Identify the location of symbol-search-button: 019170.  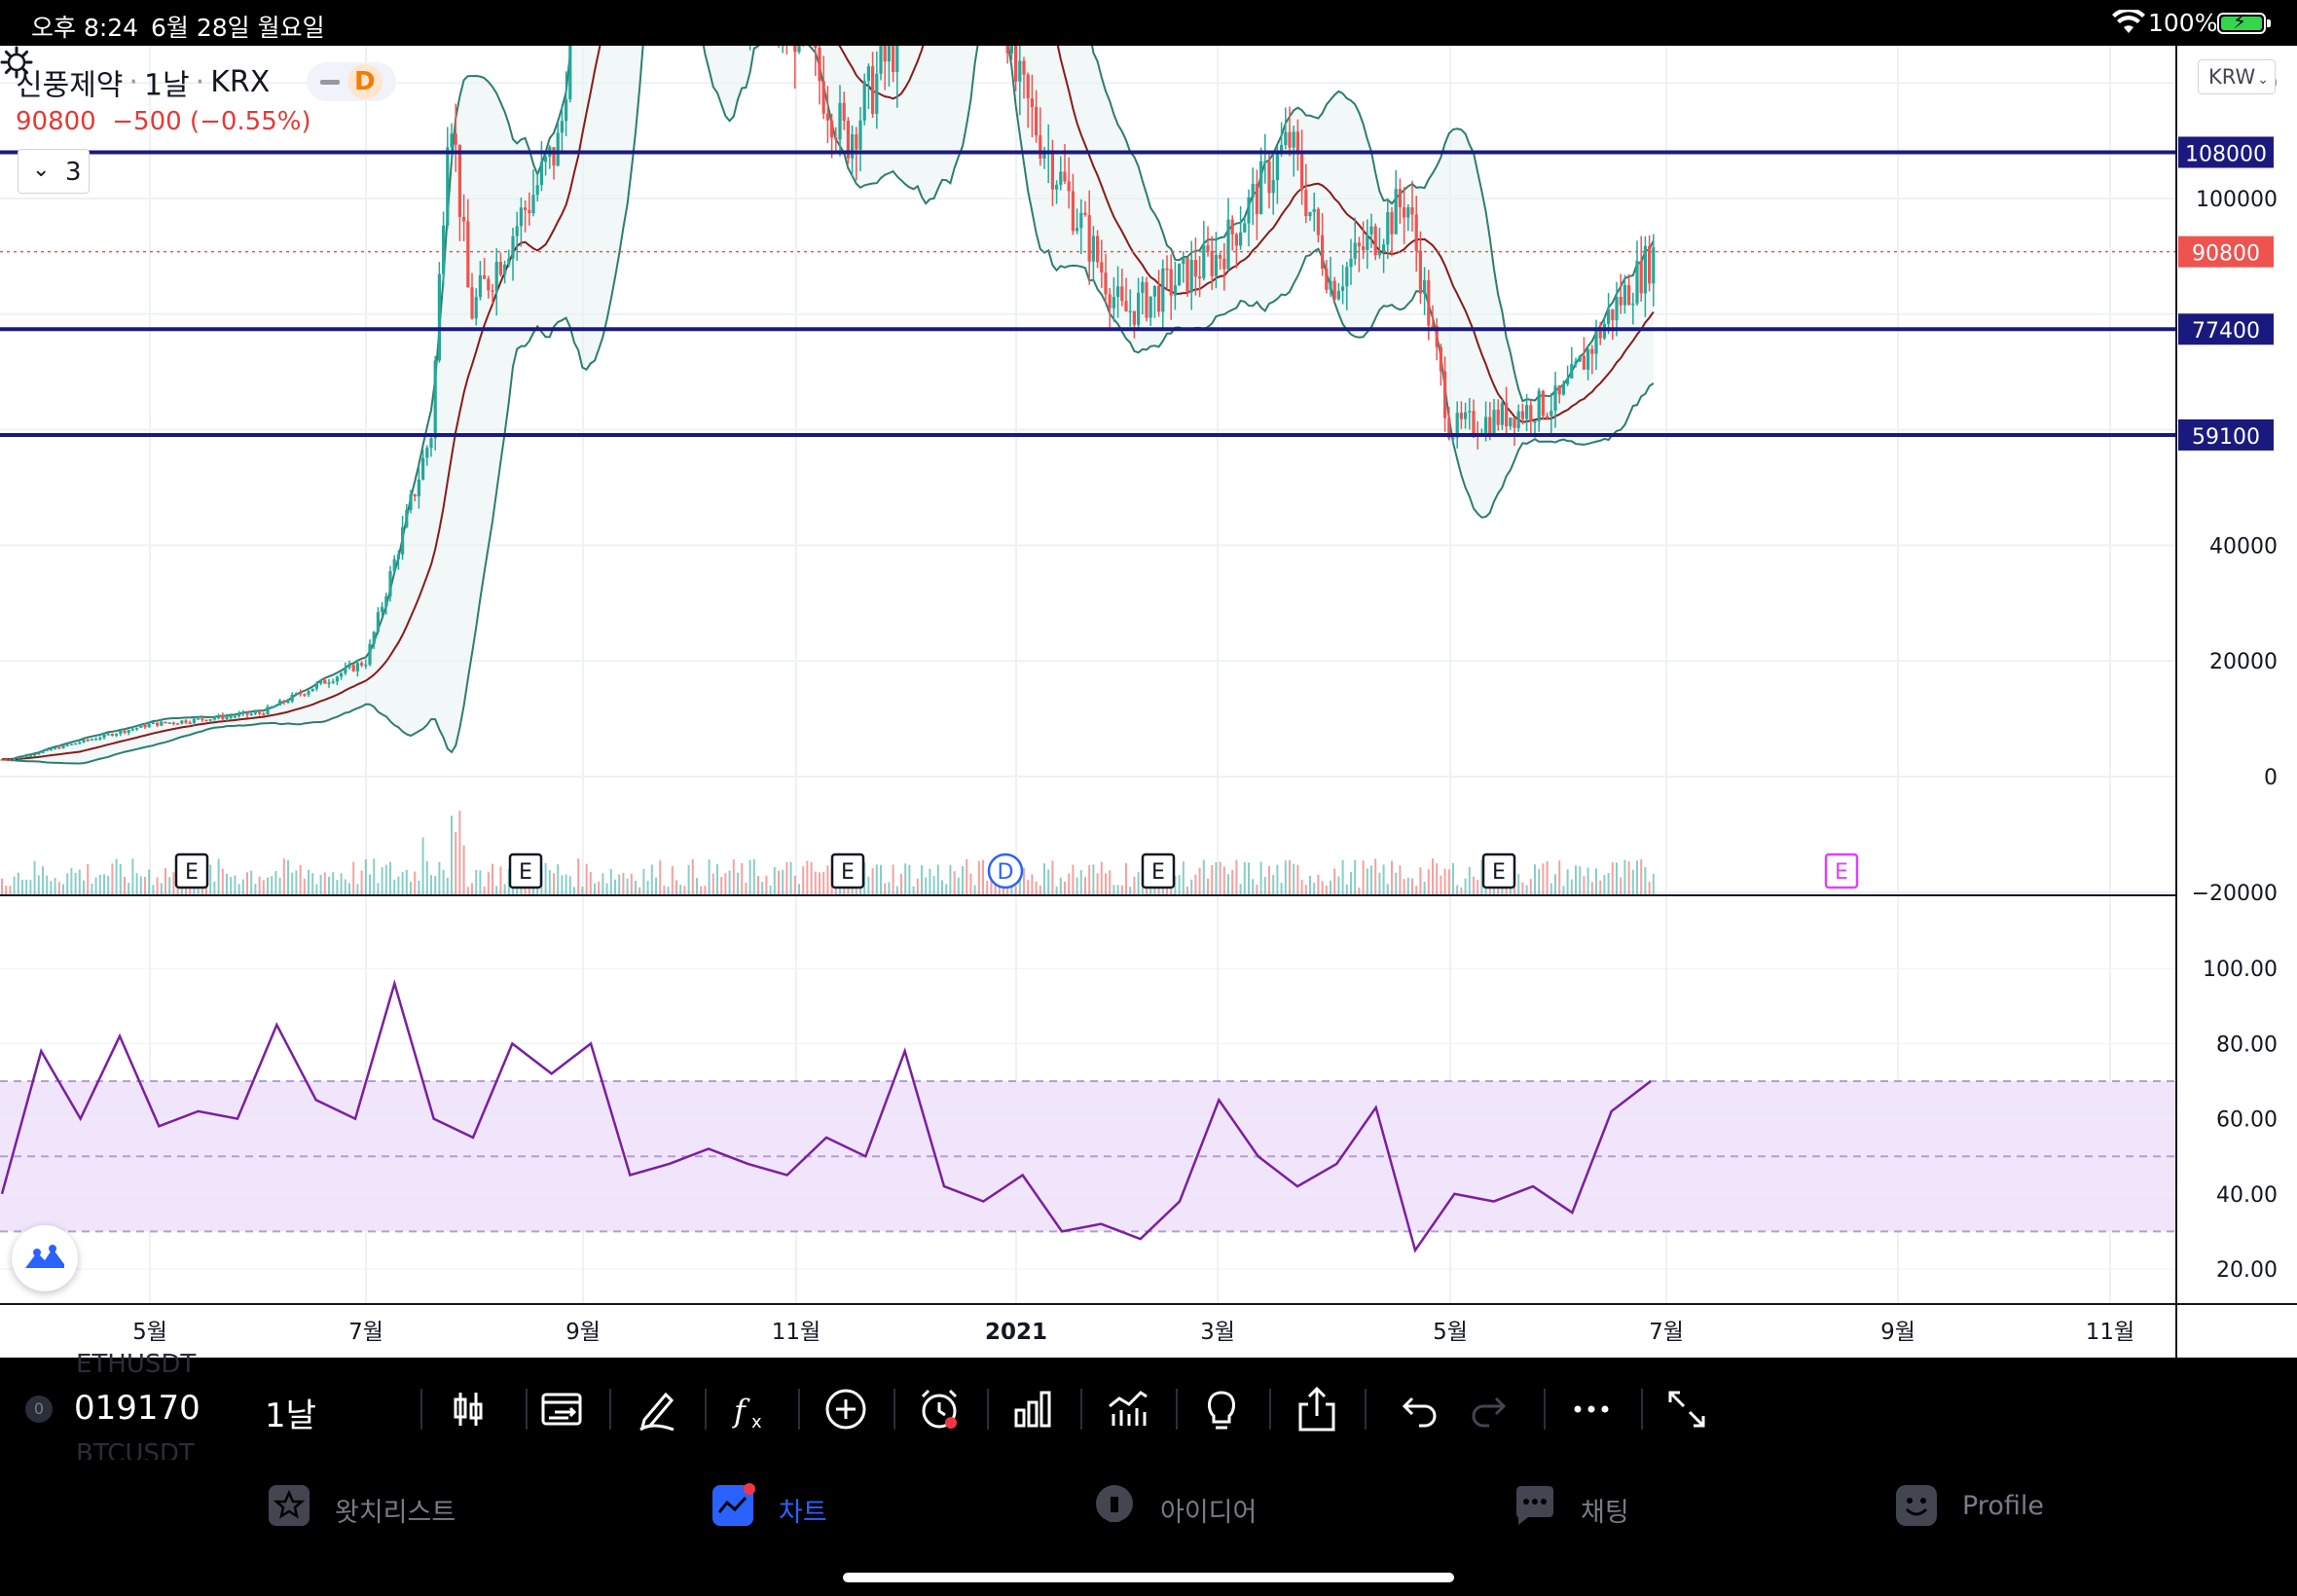
(137, 1409).